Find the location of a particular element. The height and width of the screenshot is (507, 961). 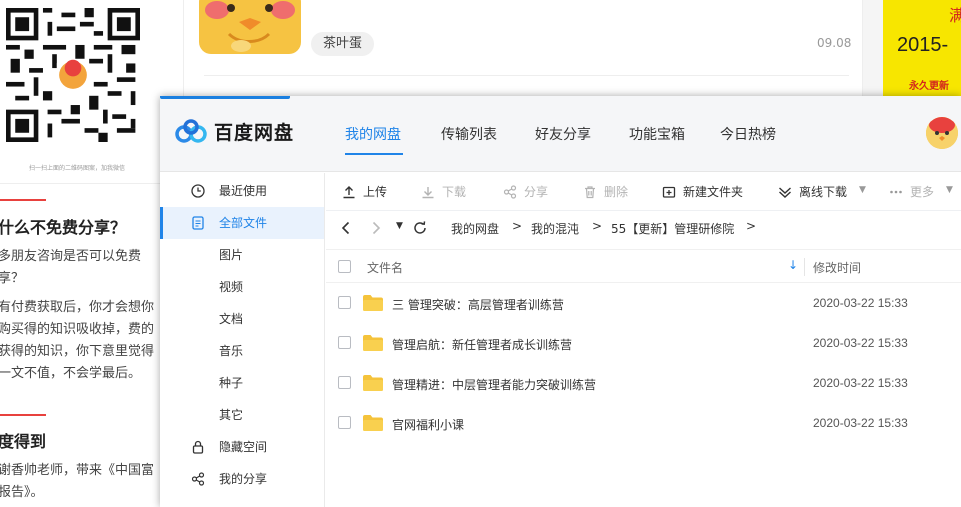

table-row: 三 管理突破：高层管理者训练营 2020-03-22 15:33 is located at coordinates (643, 303).